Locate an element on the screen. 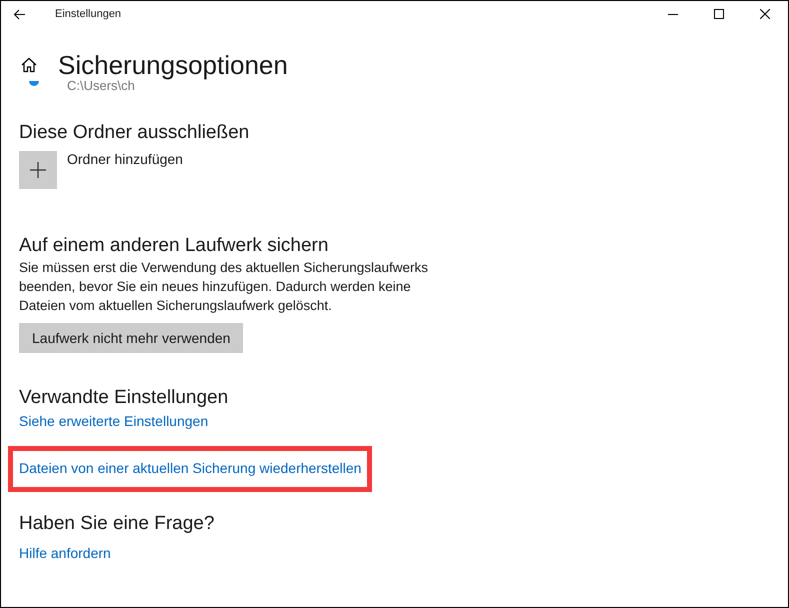 The image size is (789, 608). section-heading: Haben Sie eine Frage? is located at coordinates (117, 524).